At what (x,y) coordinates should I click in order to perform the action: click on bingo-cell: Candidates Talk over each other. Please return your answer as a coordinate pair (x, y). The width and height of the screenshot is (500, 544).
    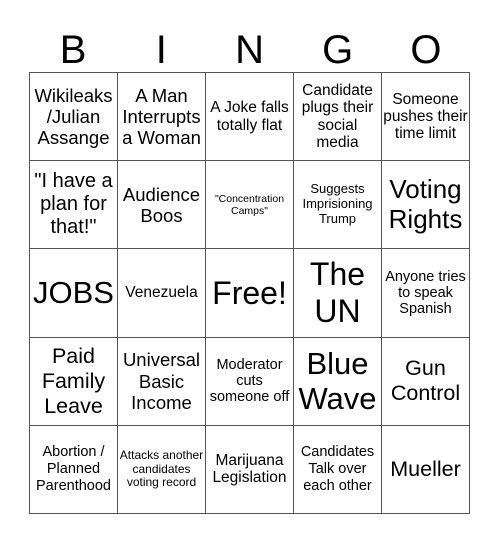
    Looking at the image, I should click on (338, 469).